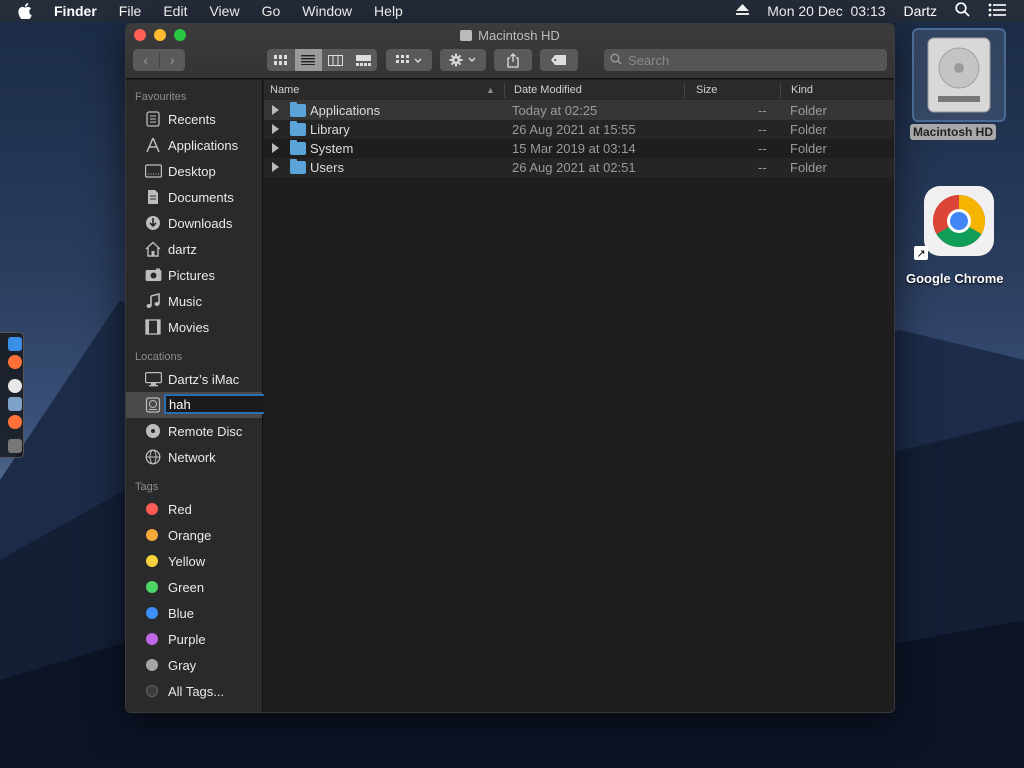 Image resolution: width=1024 pixels, height=768 pixels. I want to click on view-mode-segmented-control, so click(322, 60).